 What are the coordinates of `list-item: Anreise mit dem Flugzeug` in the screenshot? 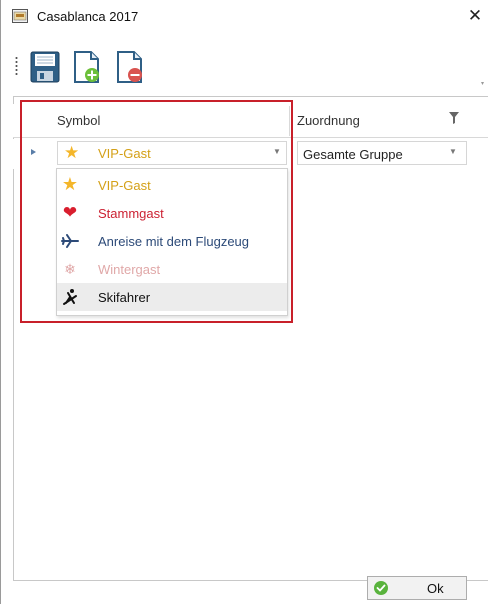 It's located at (172, 241).